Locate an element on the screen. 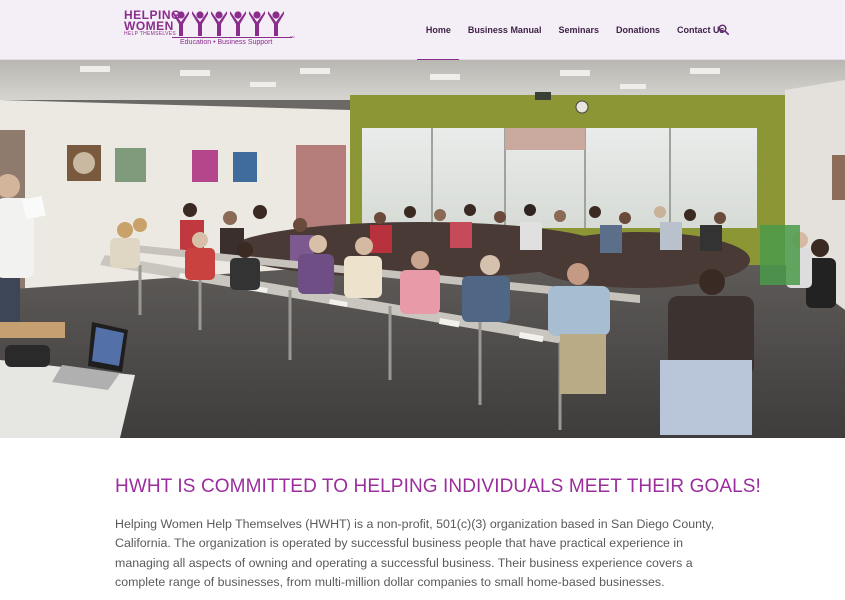 The width and height of the screenshot is (845, 600). nav-item-home: Home is located at coordinates (438, 30).